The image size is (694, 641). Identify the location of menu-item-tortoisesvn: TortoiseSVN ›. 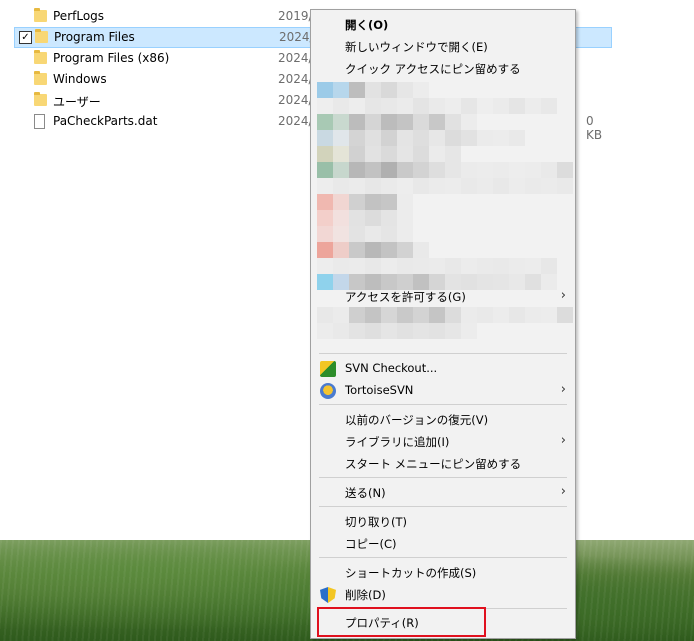
(443, 390).